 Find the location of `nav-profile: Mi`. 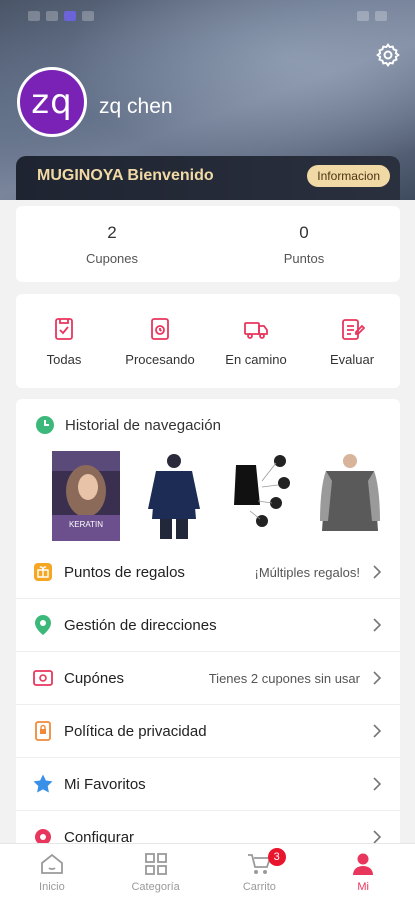

nav-profile: Mi is located at coordinates (363, 872).